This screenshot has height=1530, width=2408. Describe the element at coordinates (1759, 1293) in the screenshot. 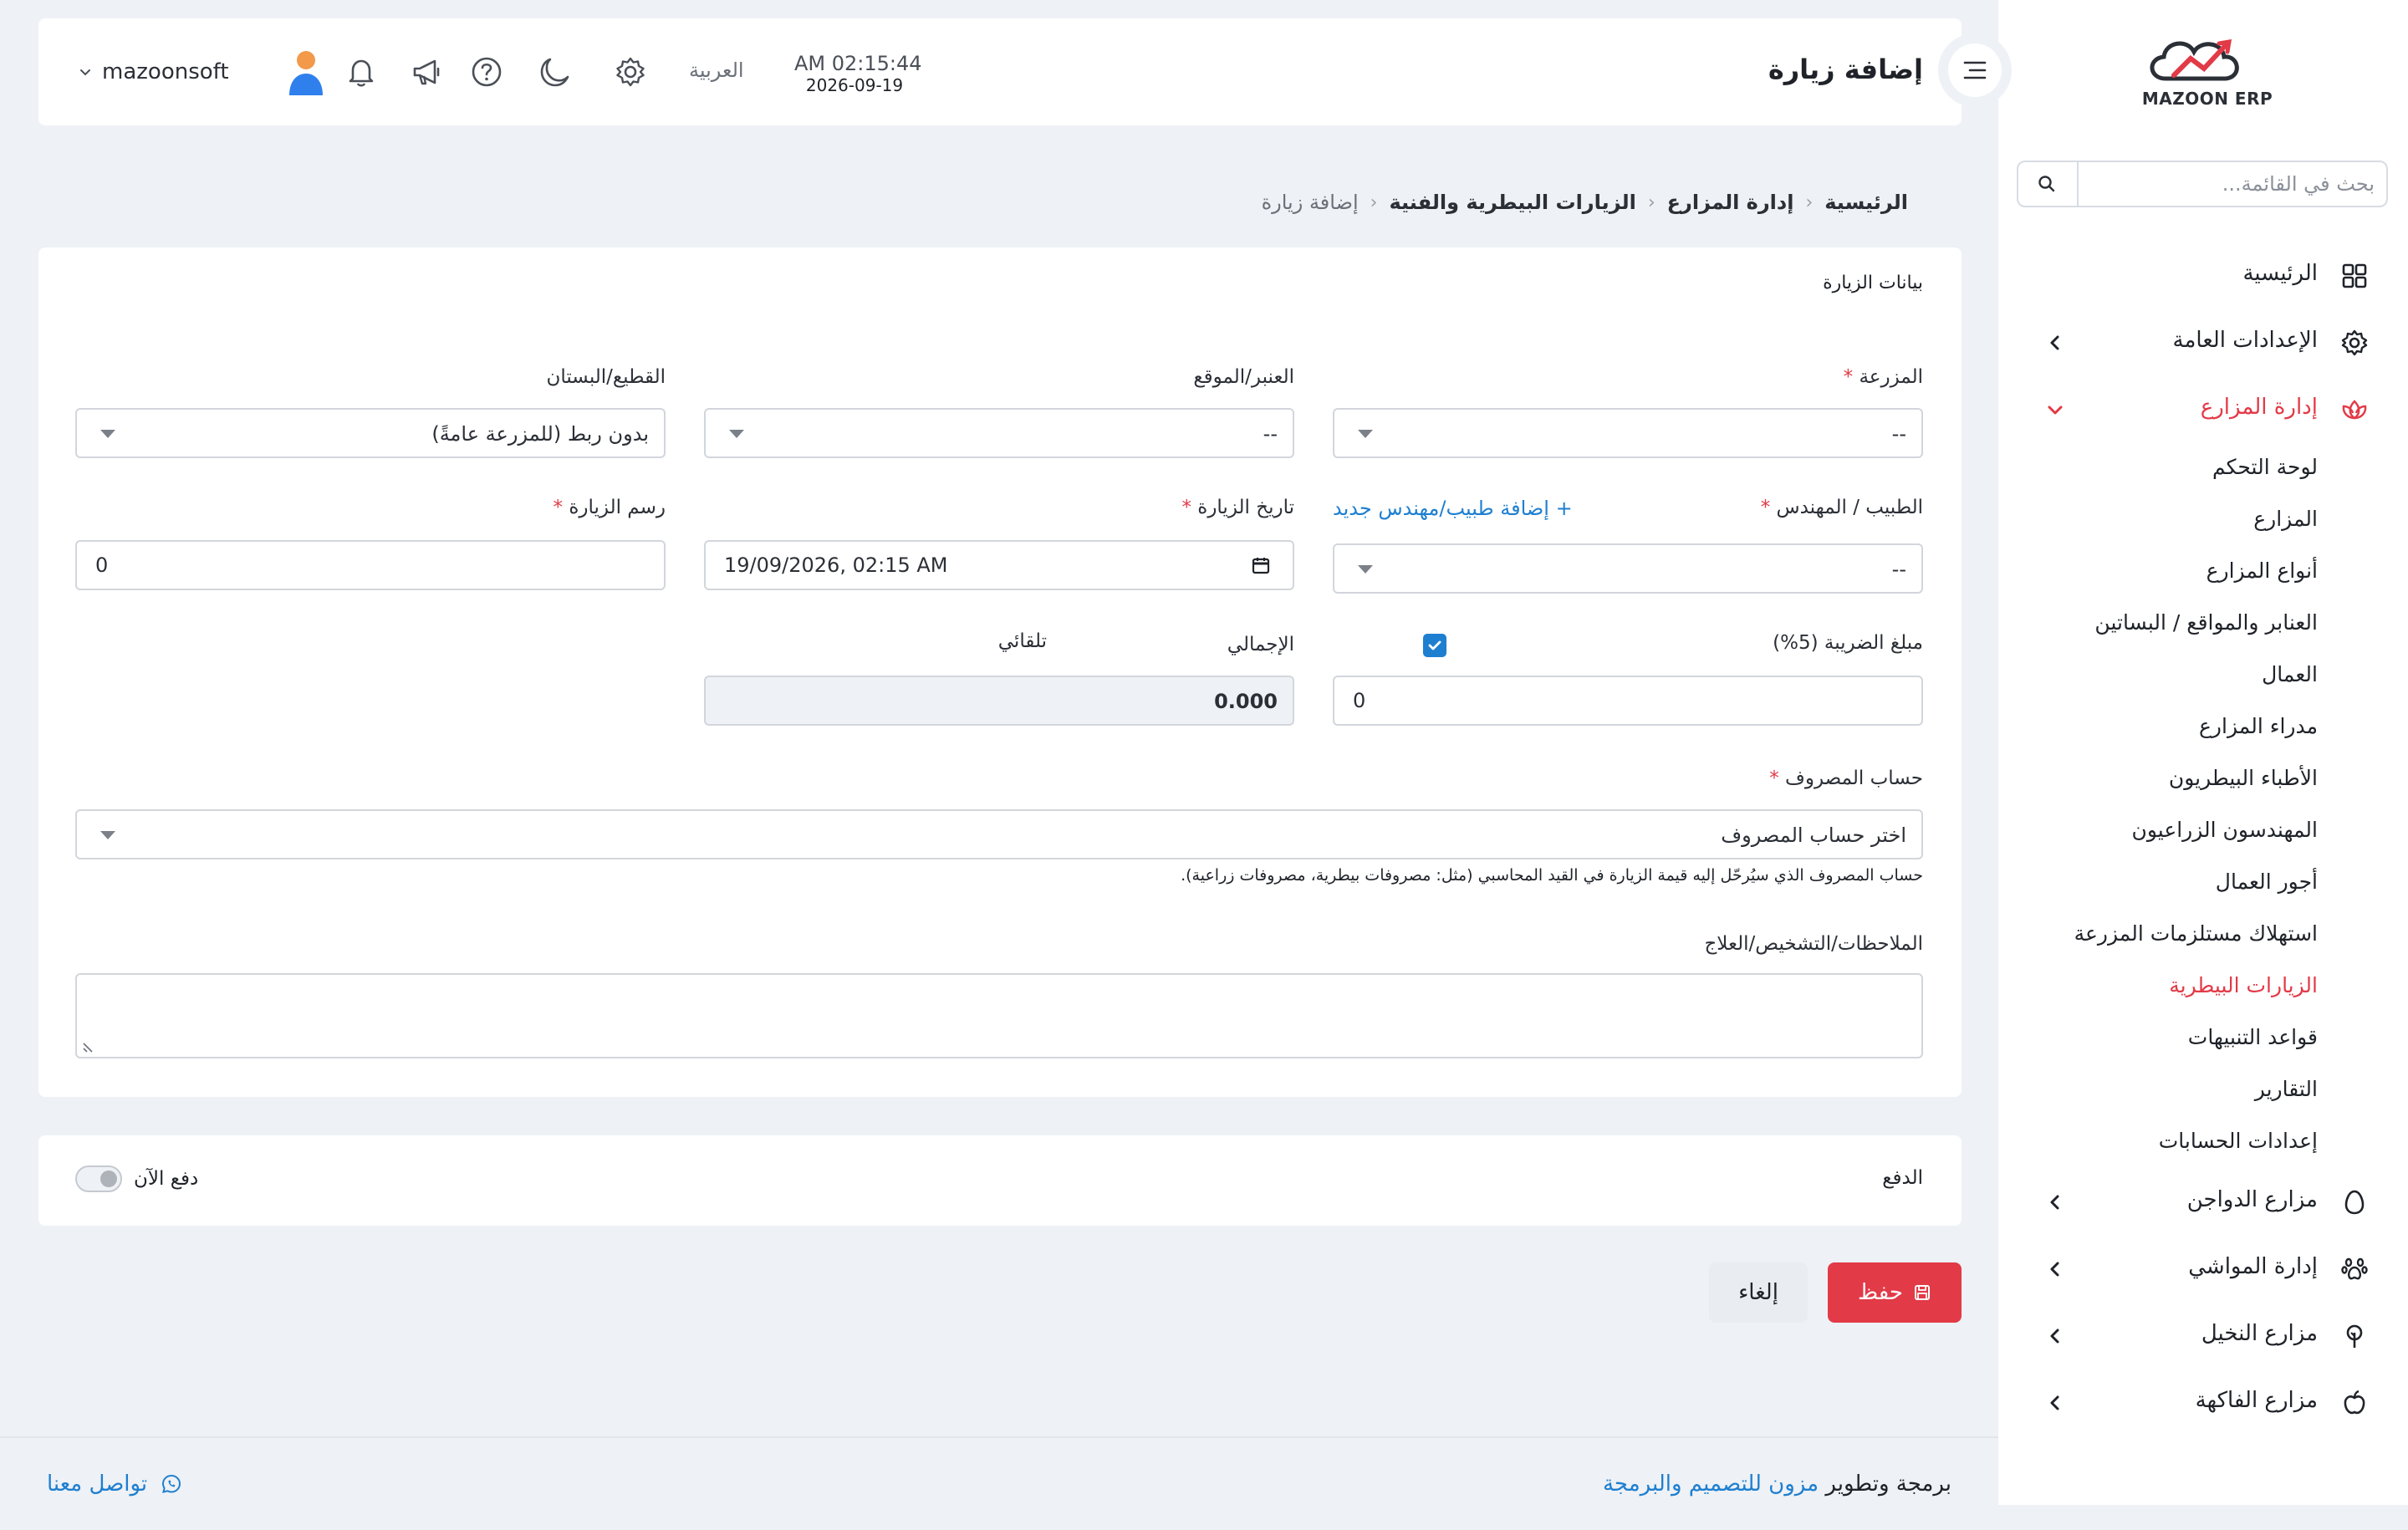

I see `cancel-button: إلغاء` at that location.